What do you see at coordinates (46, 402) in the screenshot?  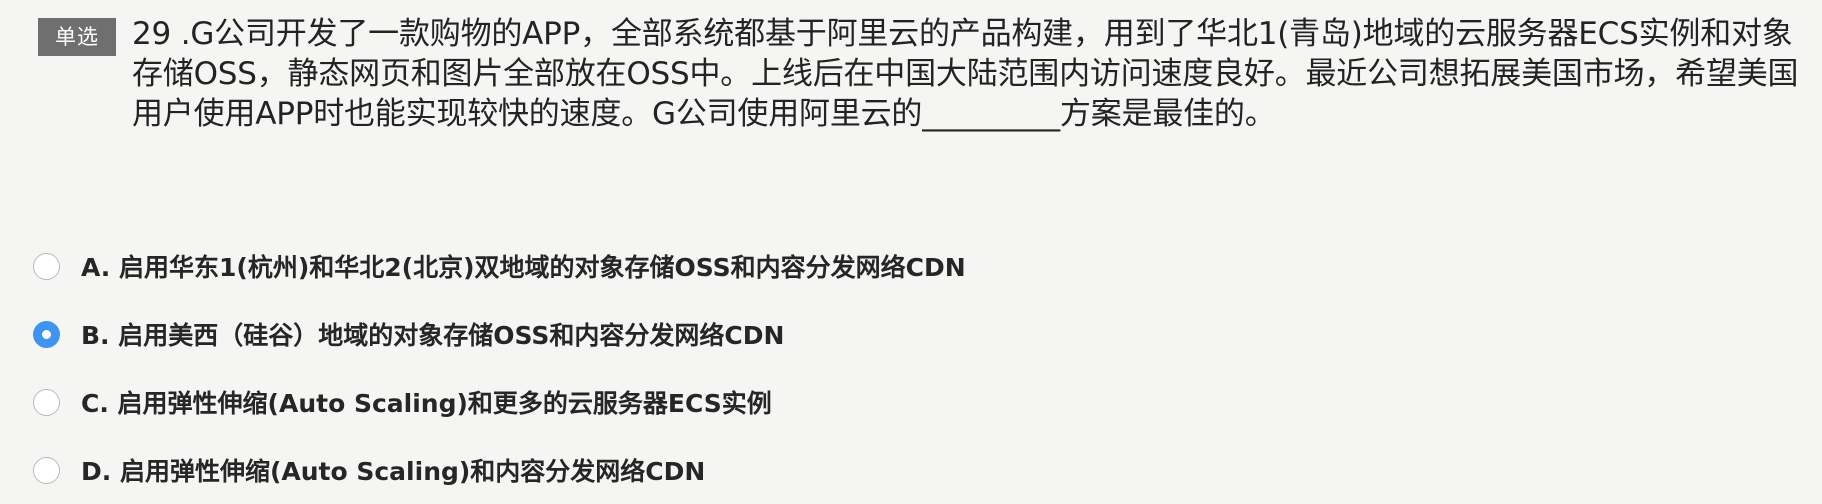 I see `radio-c` at bounding box center [46, 402].